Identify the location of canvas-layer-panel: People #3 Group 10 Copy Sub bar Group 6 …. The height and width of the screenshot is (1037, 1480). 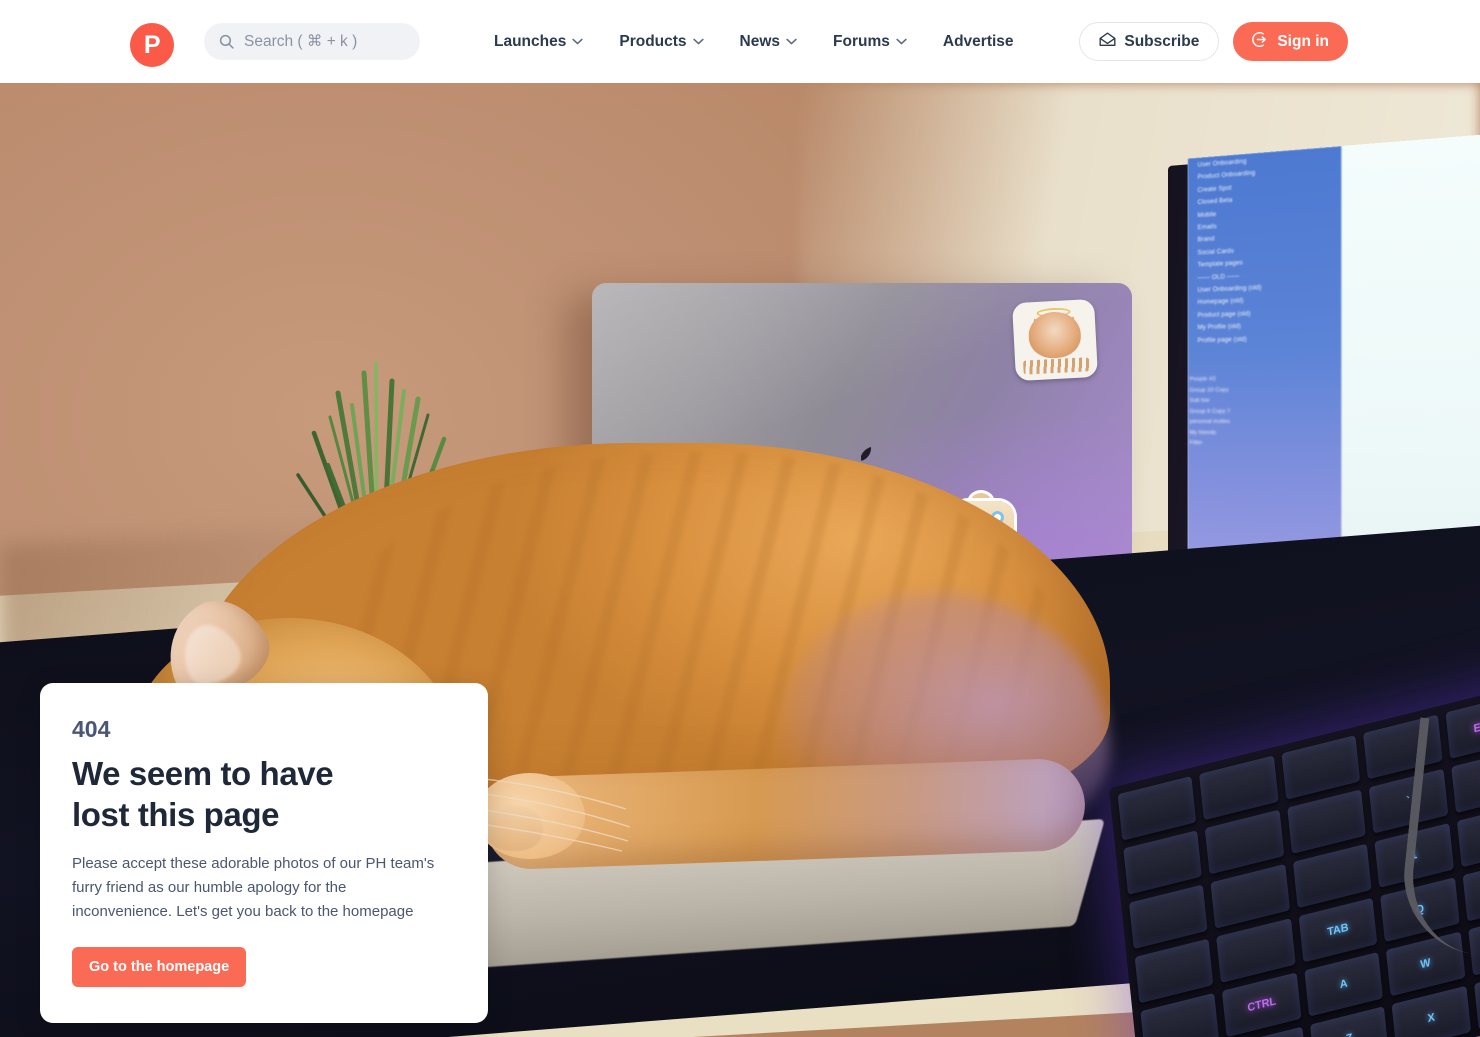
(1224, 412).